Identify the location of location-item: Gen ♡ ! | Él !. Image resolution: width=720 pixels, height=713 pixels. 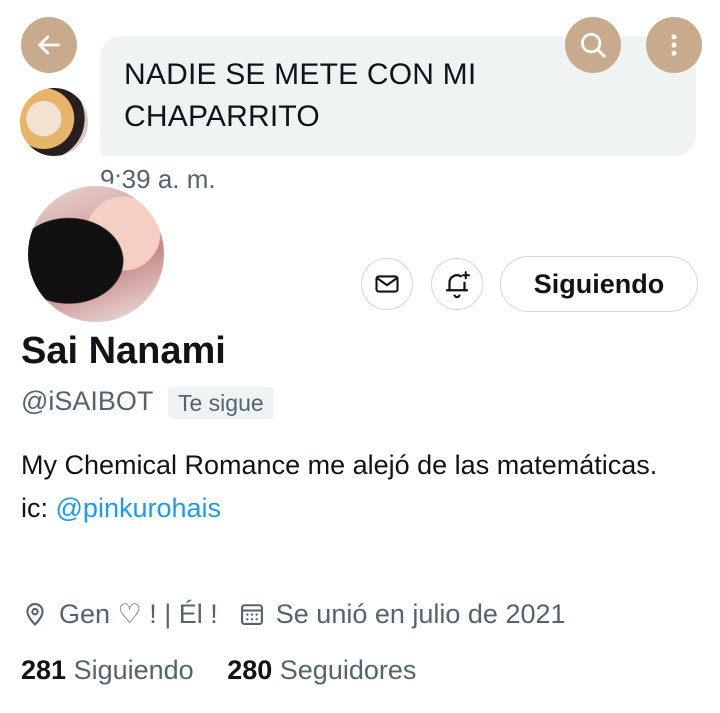
(119, 614).